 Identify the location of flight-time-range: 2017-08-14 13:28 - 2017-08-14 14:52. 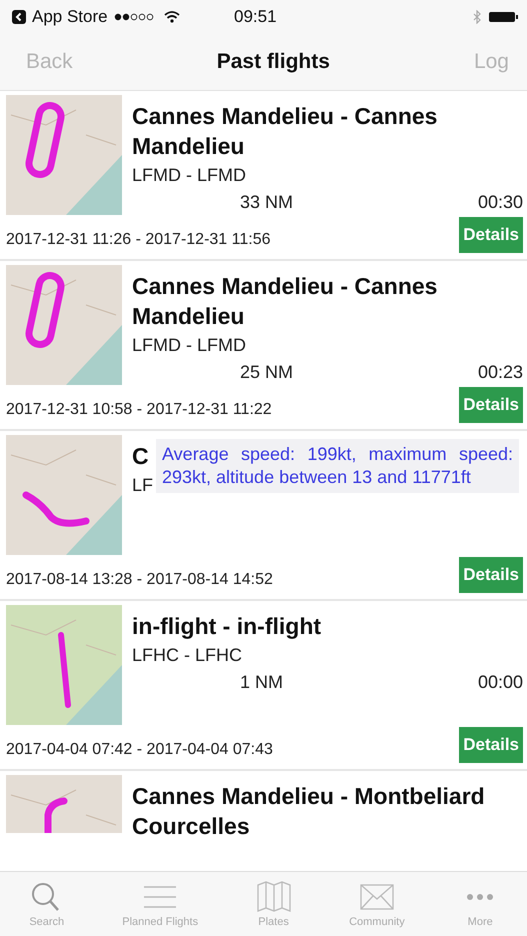
(139, 580).